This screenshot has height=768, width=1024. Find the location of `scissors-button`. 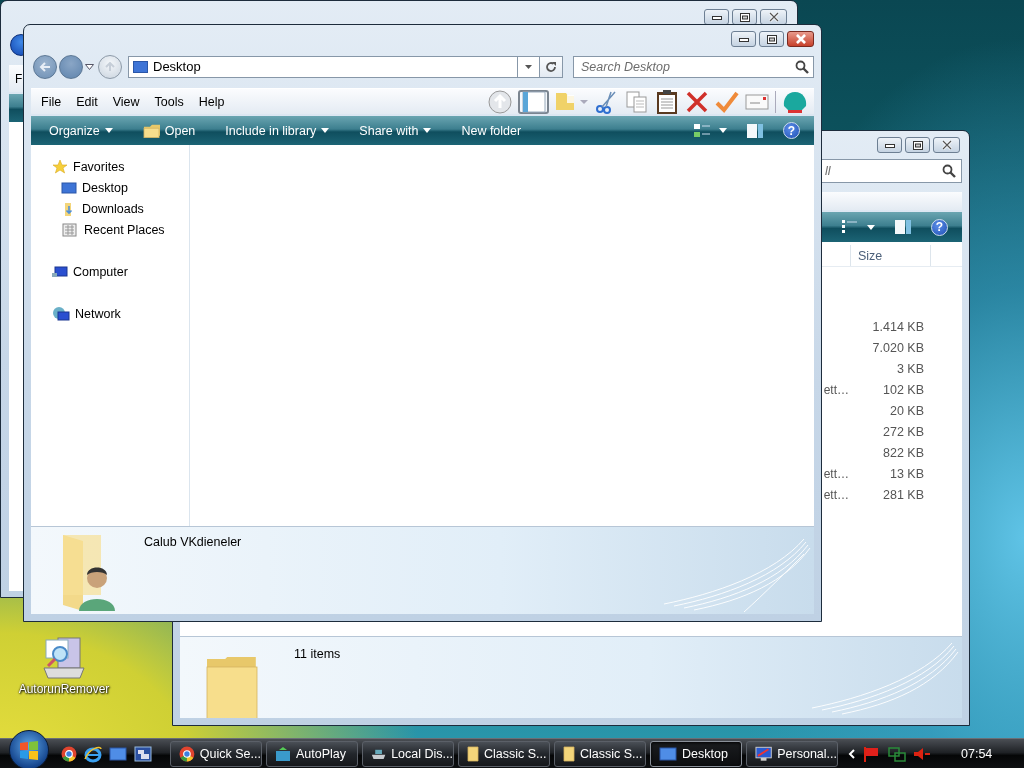

scissors-button is located at coordinates (607, 101).